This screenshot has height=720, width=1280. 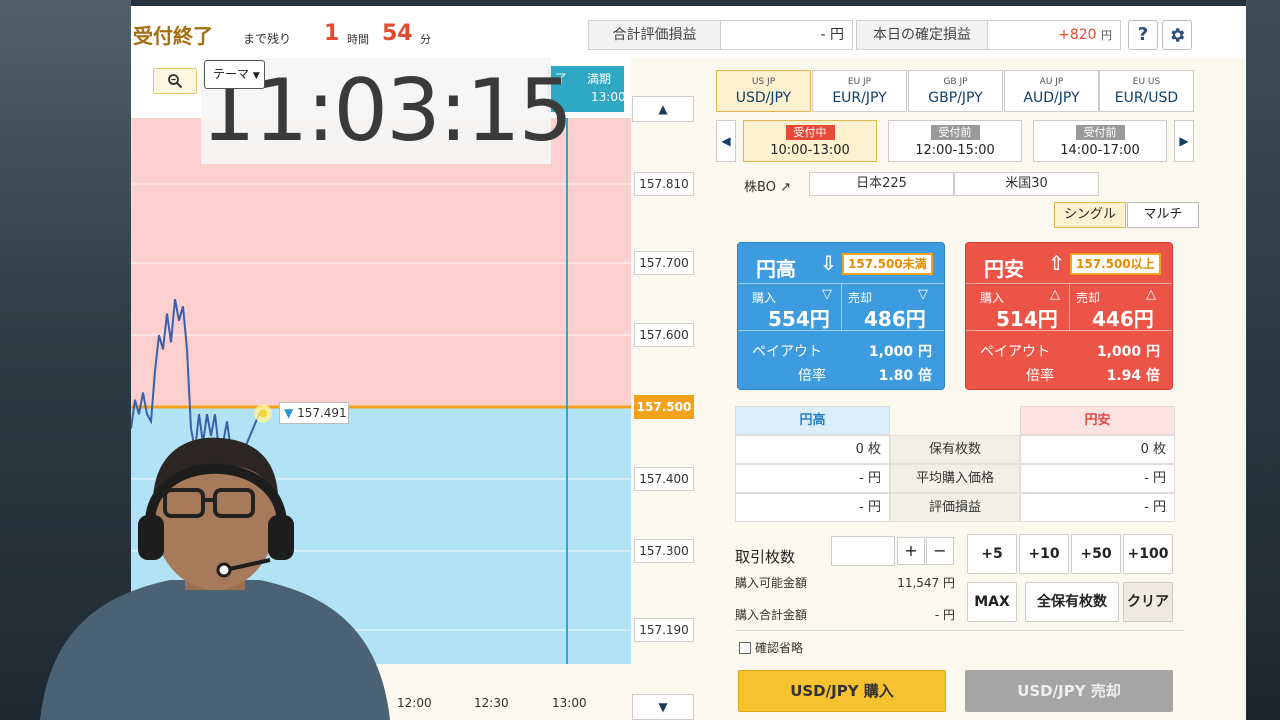 What do you see at coordinates (859, 98) in the screenshot?
I see `pair-name: EUR/JPY` at bounding box center [859, 98].